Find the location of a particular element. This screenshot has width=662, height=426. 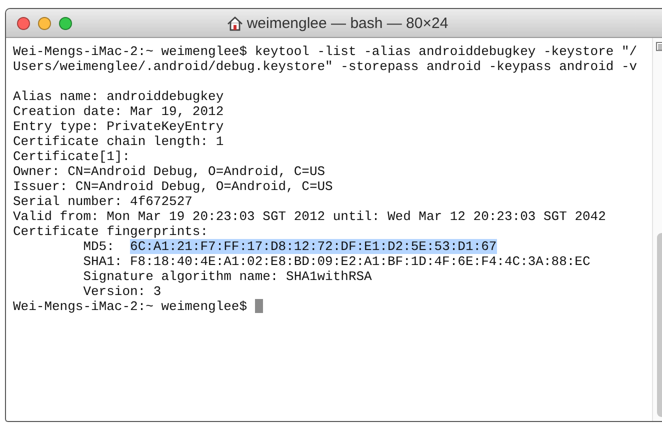

terminal-line: Issuer: CN=Android Debug, O=Android, C=US is located at coordinates (173, 186).